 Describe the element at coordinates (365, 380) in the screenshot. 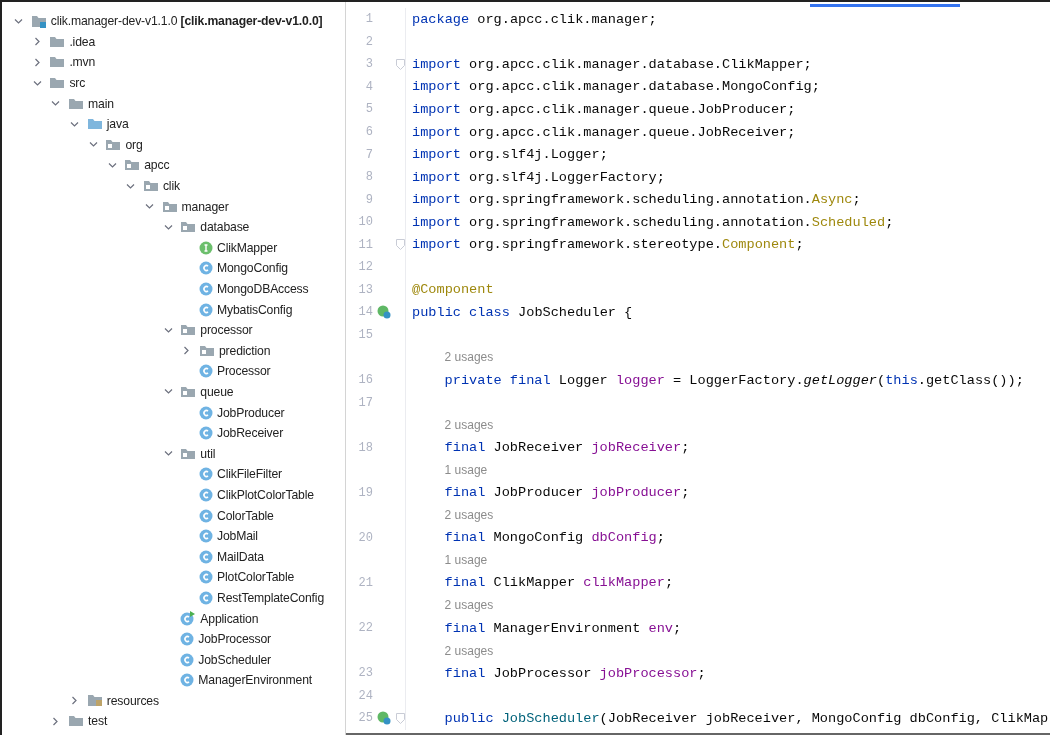

I see `line-number: 16` at that location.